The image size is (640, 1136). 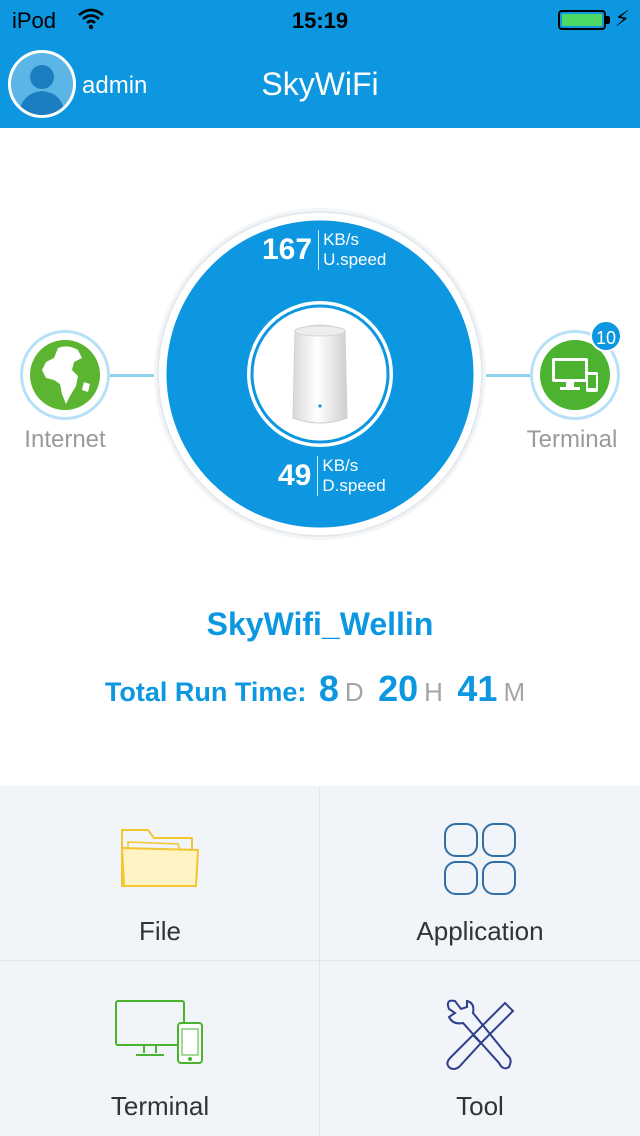 I want to click on menu-application-label: Application, so click(x=480, y=931).